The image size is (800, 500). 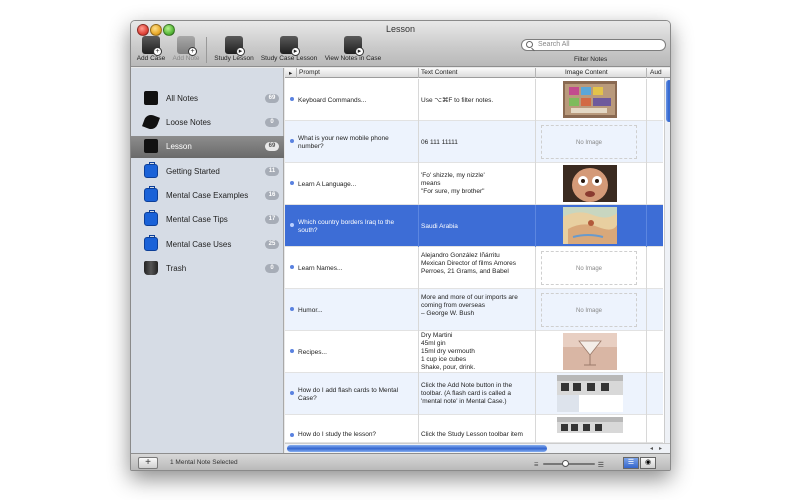 I want to click on search-icon, so click(x=529, y=44).